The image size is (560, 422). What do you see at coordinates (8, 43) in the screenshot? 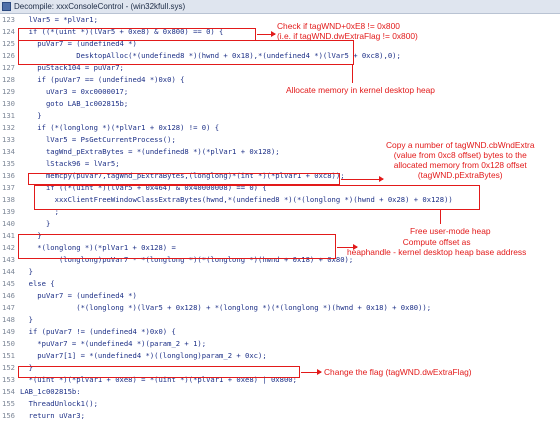
I see `line-number: 125` at bounding box center [8, 43].